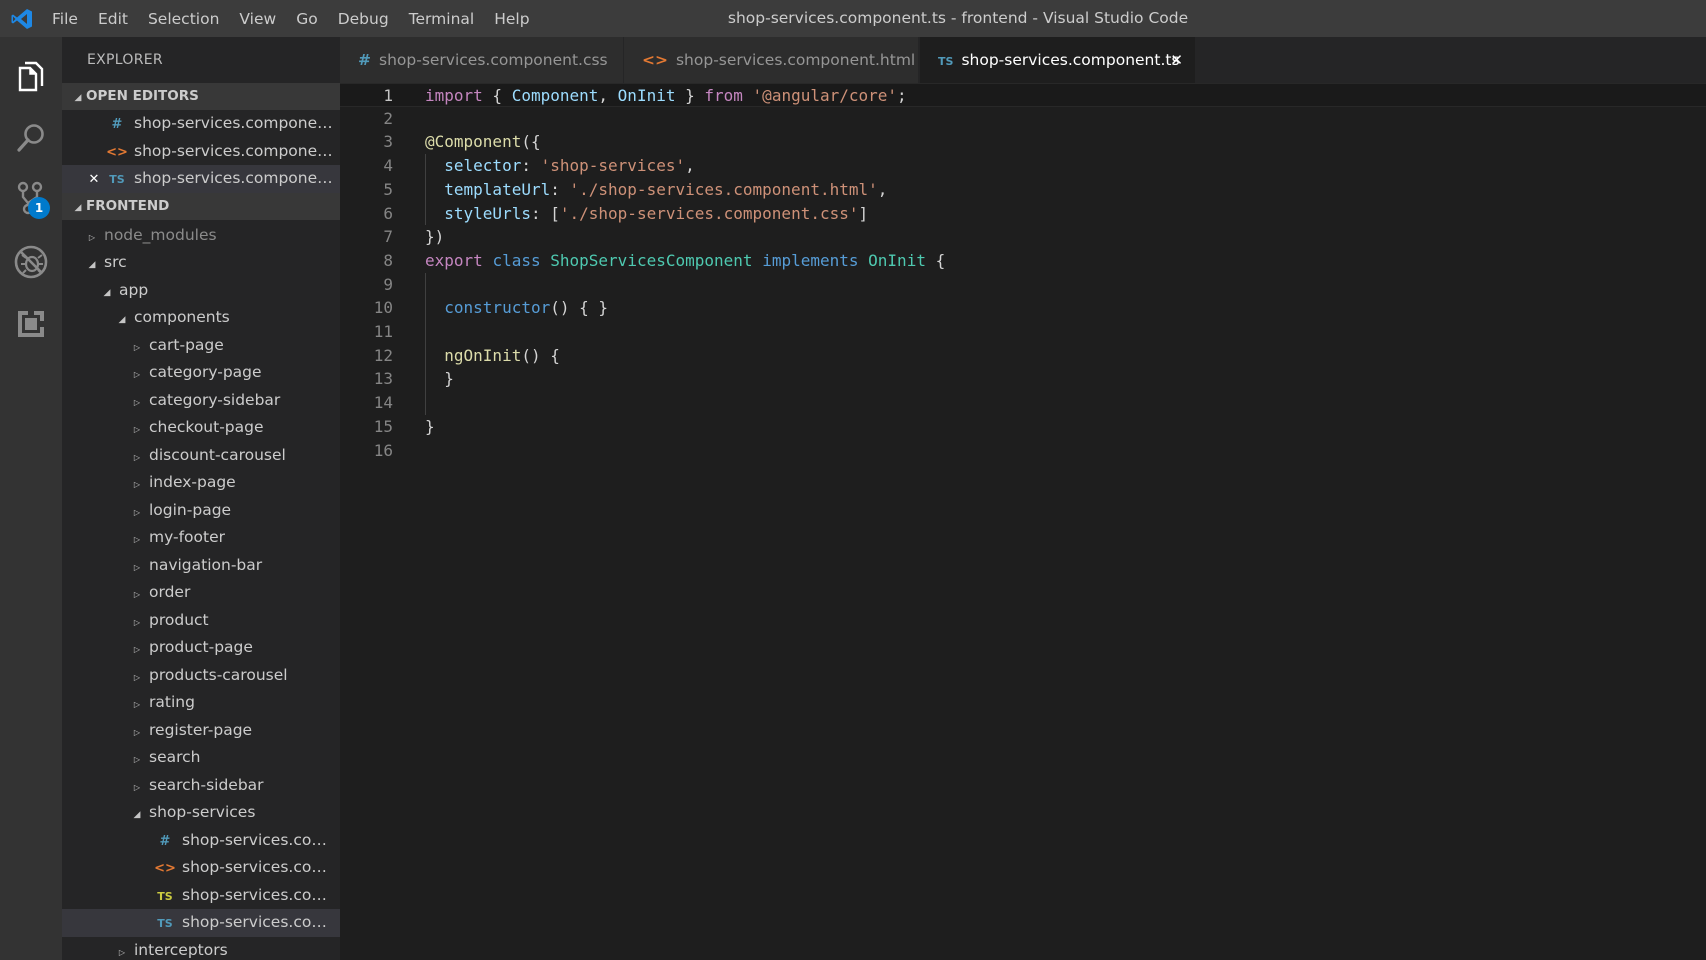  Describe the element at coordinates (388, 237) in the screenshot. I see `line-number: 7` at that location.